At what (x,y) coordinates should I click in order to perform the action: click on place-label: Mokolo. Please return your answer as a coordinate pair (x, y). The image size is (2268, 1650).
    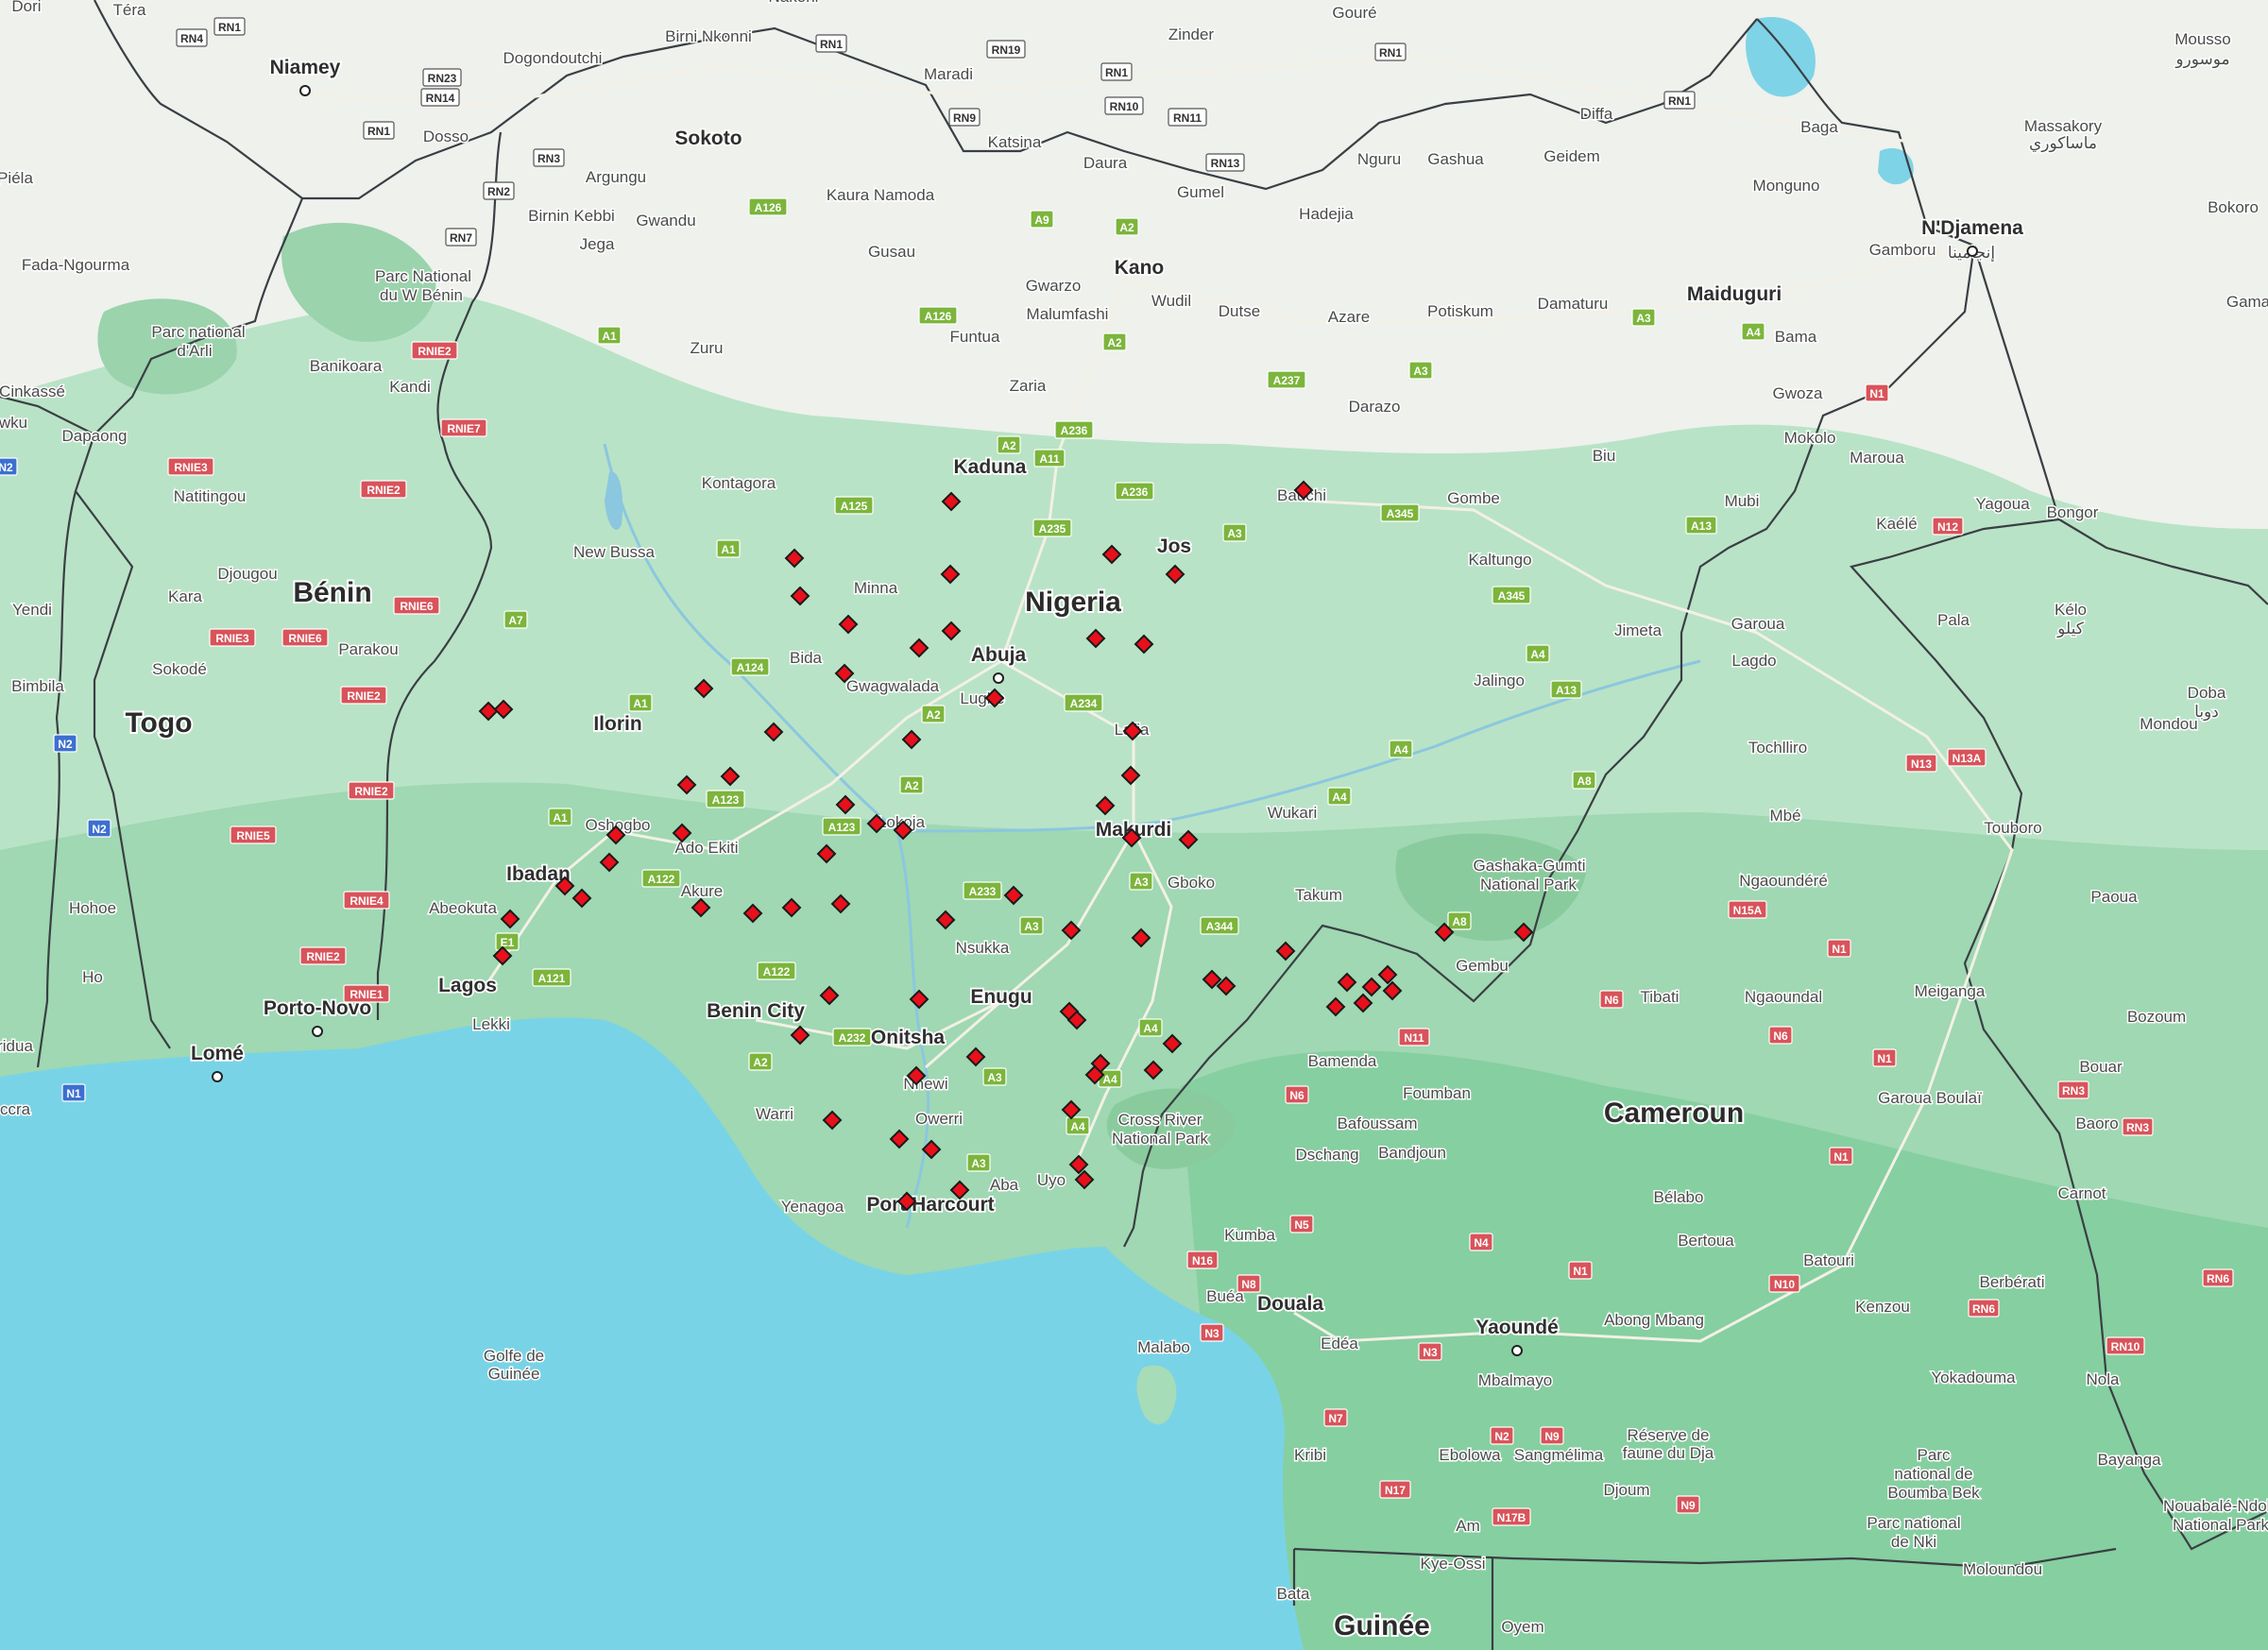
    Looking at the image, I should click on (1810, 438).